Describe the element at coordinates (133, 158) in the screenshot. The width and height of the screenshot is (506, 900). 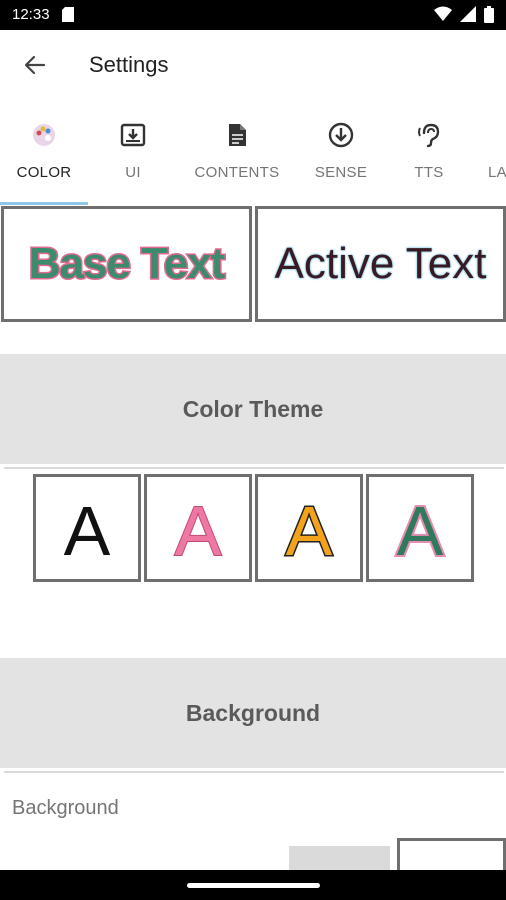
I see `tab-ui: UI` at that location.